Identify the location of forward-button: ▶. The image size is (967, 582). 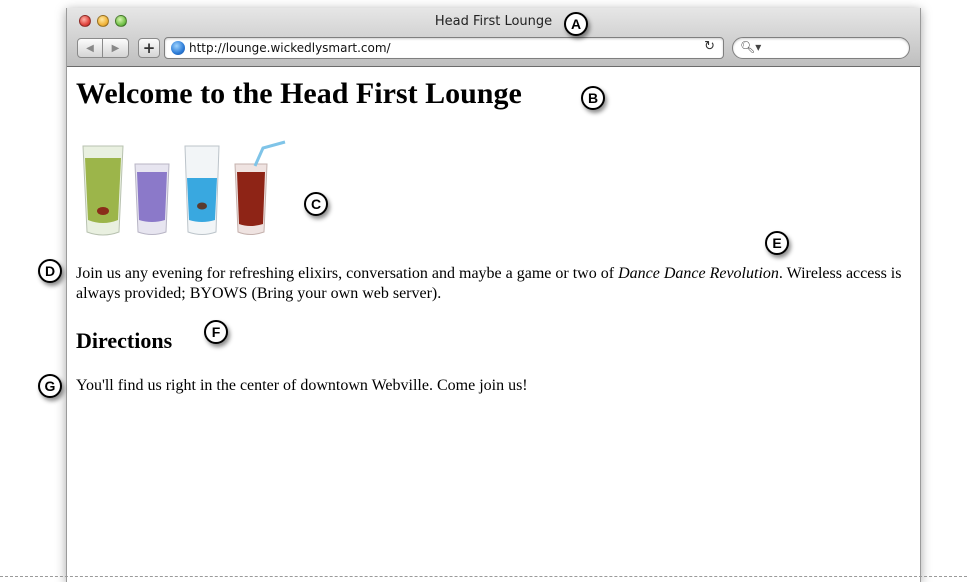
(116, 48).